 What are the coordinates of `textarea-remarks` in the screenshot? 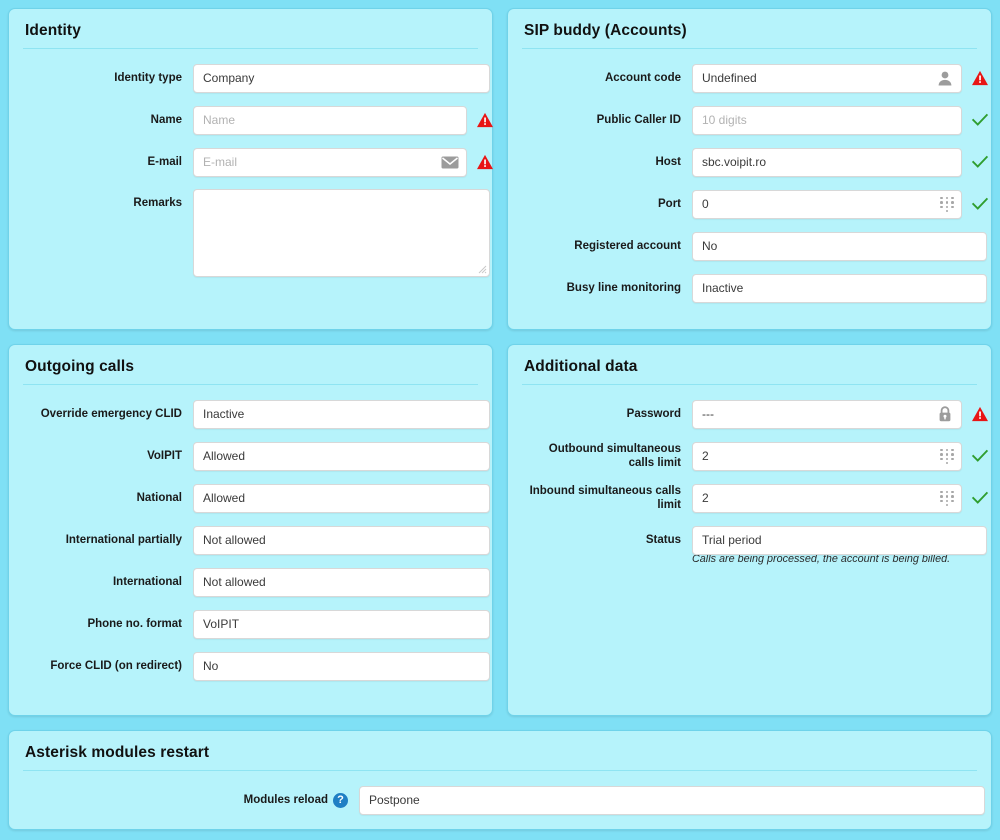 It's located at (341, 233).